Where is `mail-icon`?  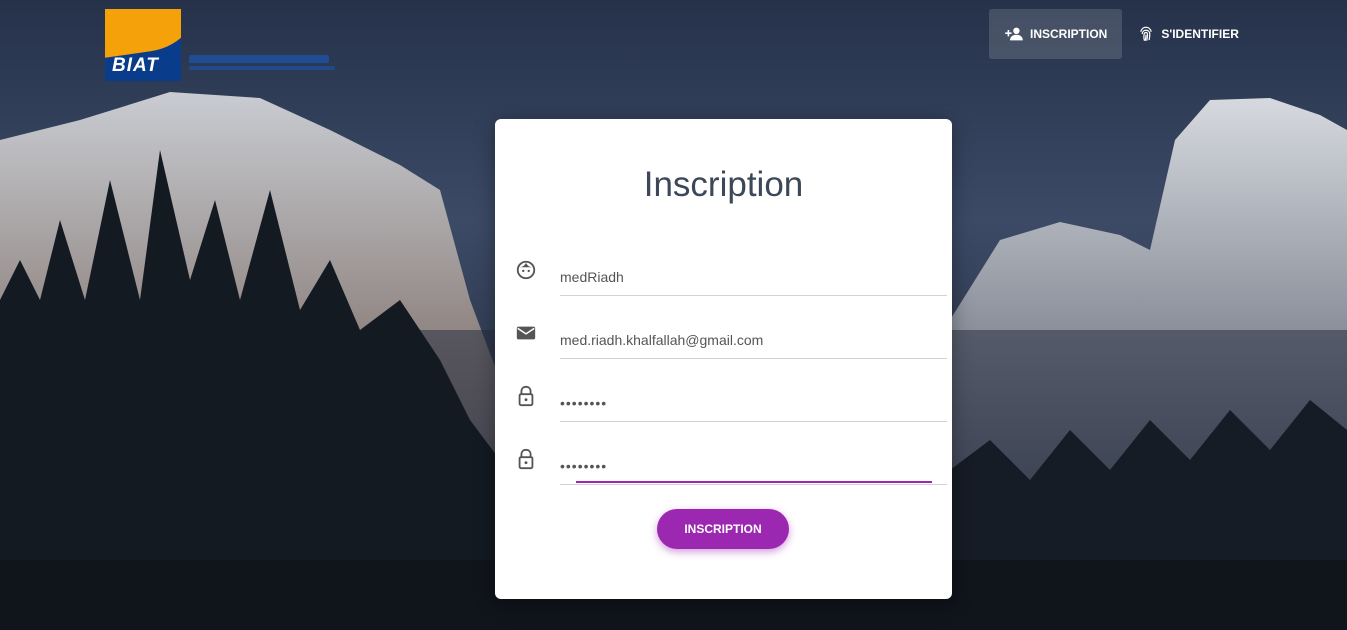 mail-icon is located at coordinates (526, 333).